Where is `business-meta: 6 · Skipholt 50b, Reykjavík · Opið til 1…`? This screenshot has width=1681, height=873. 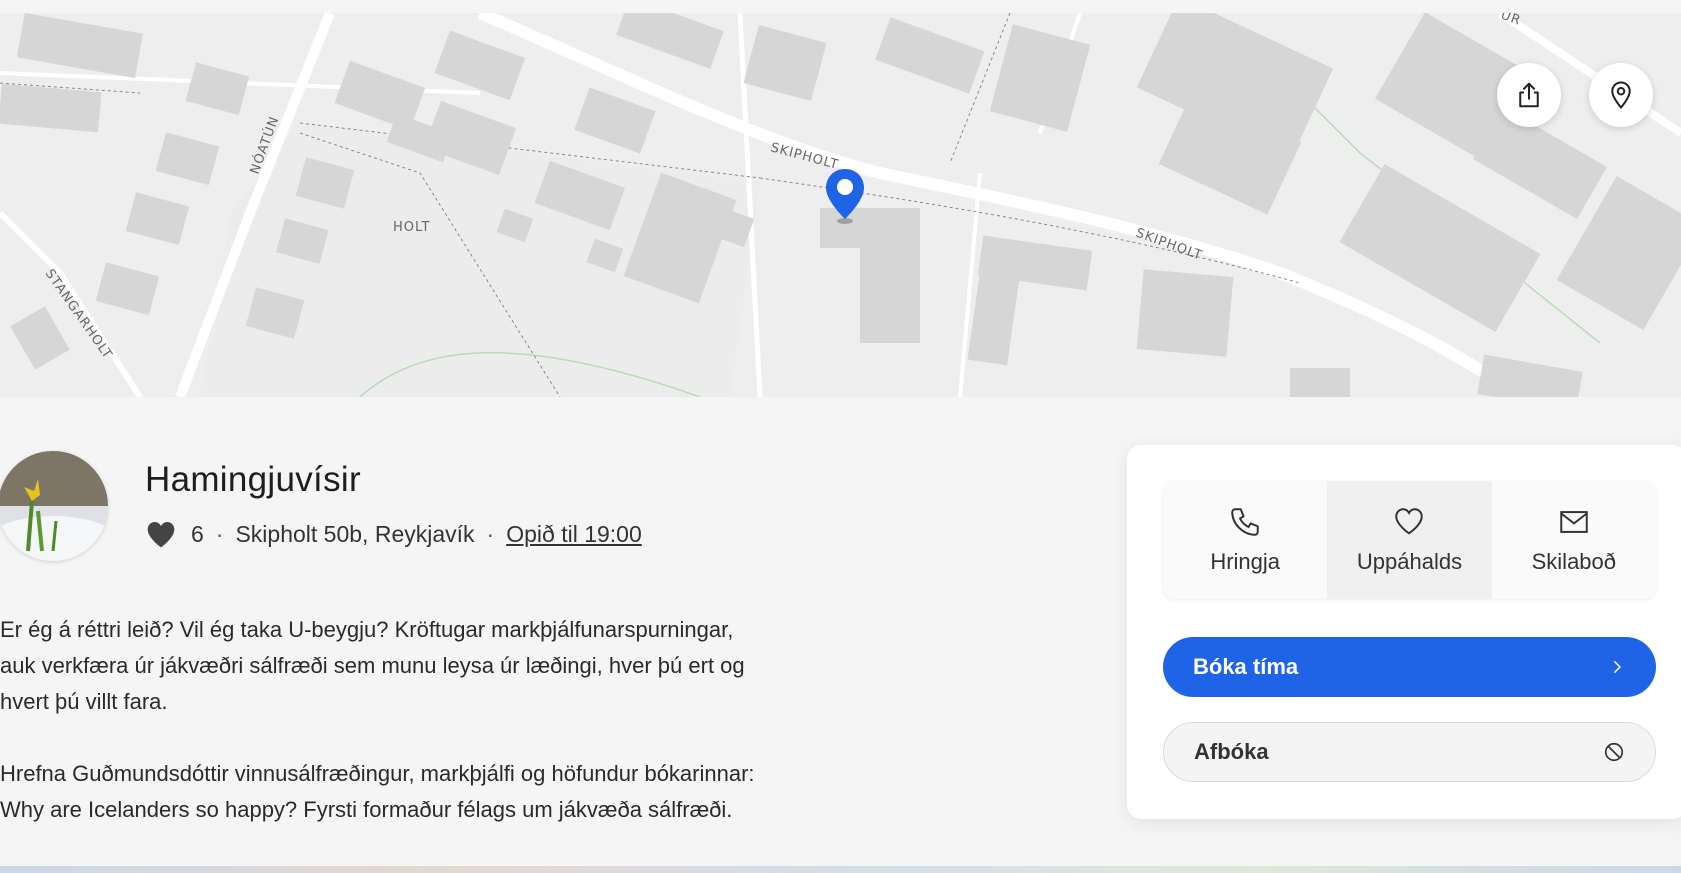 business-meta: 6 · Skipholt 50b, Reykjavík · Opið til 1… is located at coordinates (393, 534).